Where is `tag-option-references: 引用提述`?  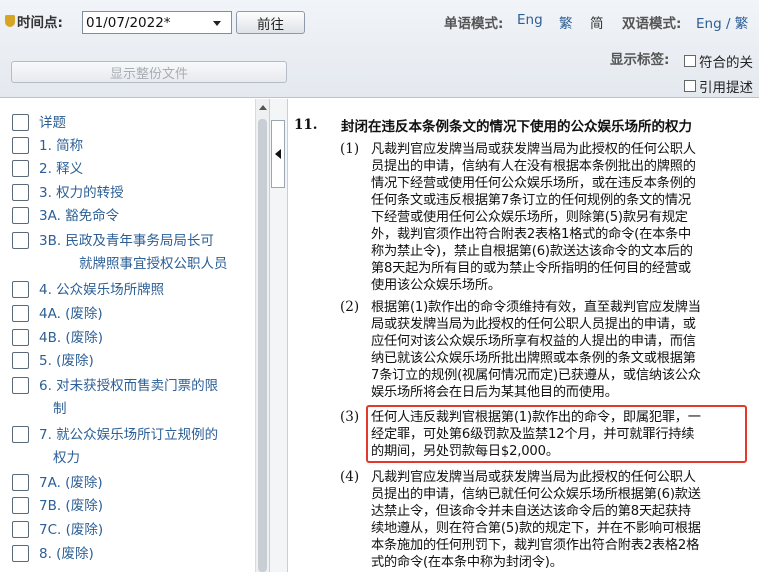 tag-option-references: 引用提述 is located at coordinates (718, 86).